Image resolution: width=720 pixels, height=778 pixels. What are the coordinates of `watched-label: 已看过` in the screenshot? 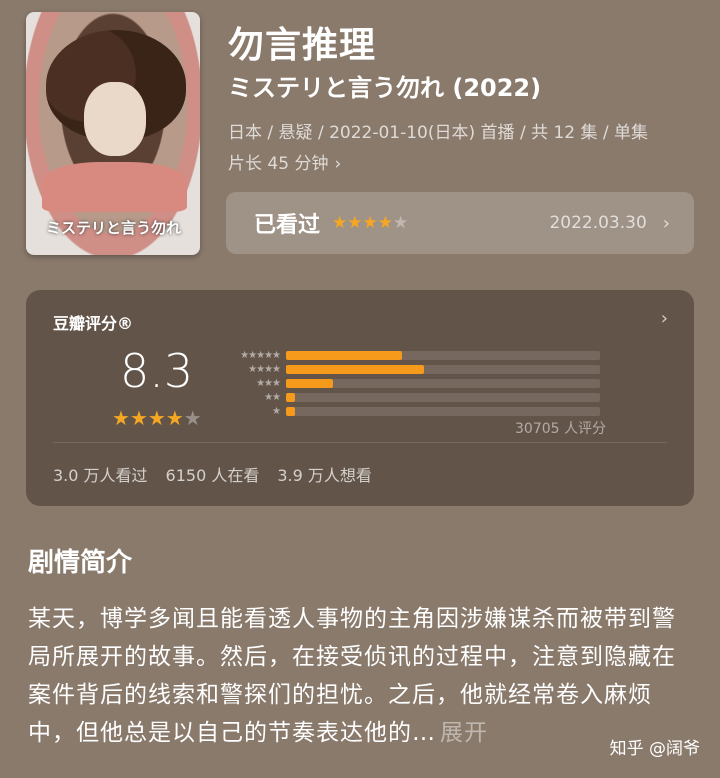 It's located at (287, 225).